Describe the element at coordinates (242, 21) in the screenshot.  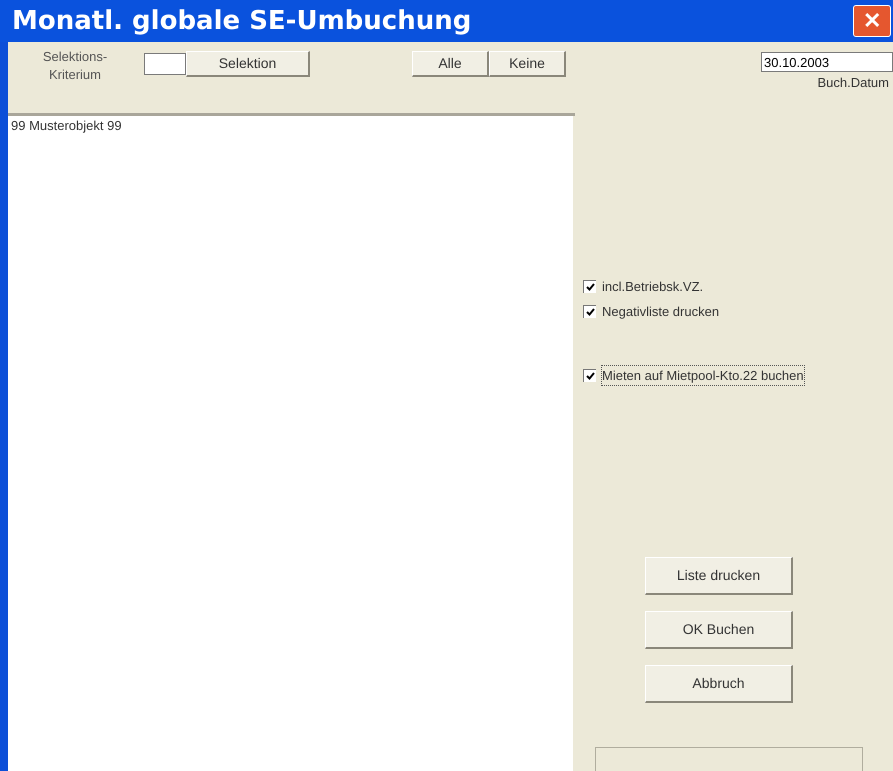
I see `window-title: Monatl. globale SE-Umbuchung` at that location.